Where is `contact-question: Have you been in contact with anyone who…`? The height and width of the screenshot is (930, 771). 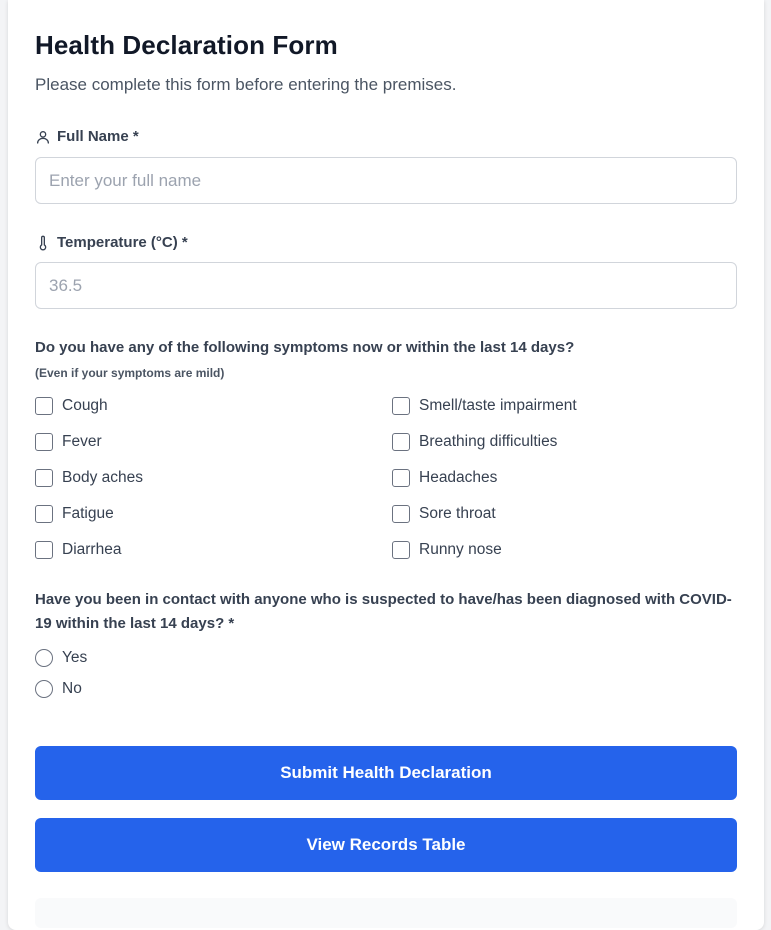 contact-question: Have you been in contact with anyone who… is located at coordinates (383, 611).